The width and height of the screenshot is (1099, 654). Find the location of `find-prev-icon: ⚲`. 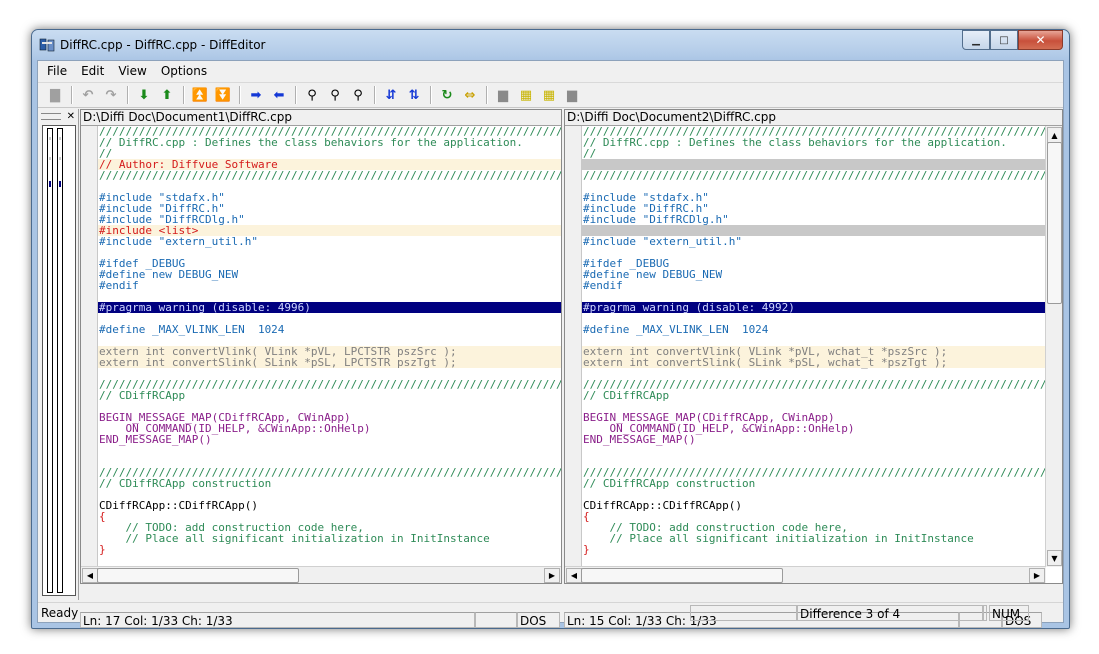

find-prev-icon: ⚲ is located at coordinates (358, 95).